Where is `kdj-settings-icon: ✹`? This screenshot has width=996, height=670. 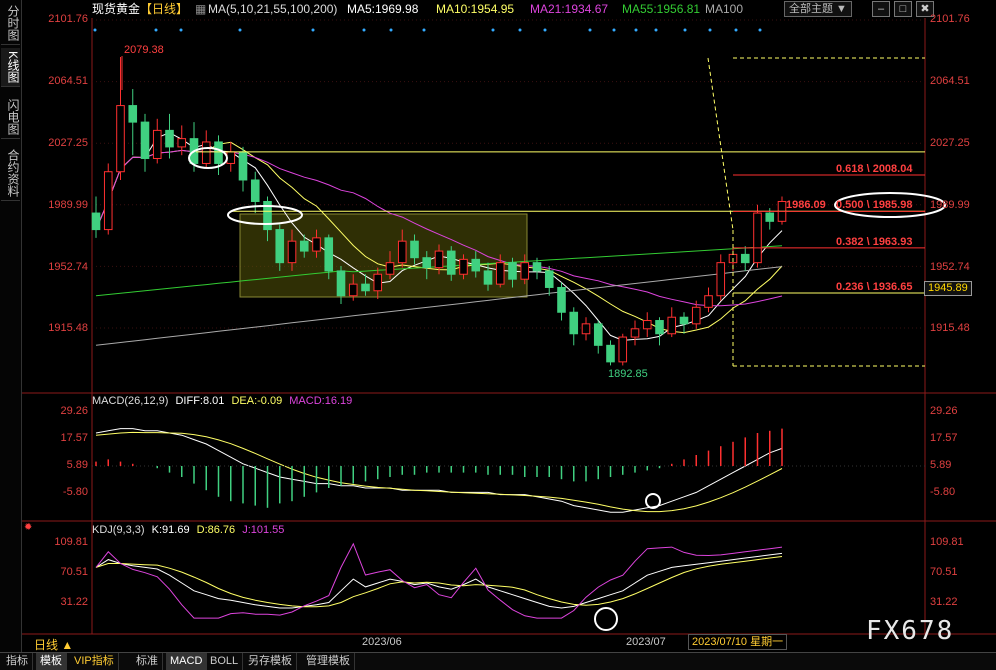
kdj-settings-icon: ✹ is located at coordinates (28, 527).